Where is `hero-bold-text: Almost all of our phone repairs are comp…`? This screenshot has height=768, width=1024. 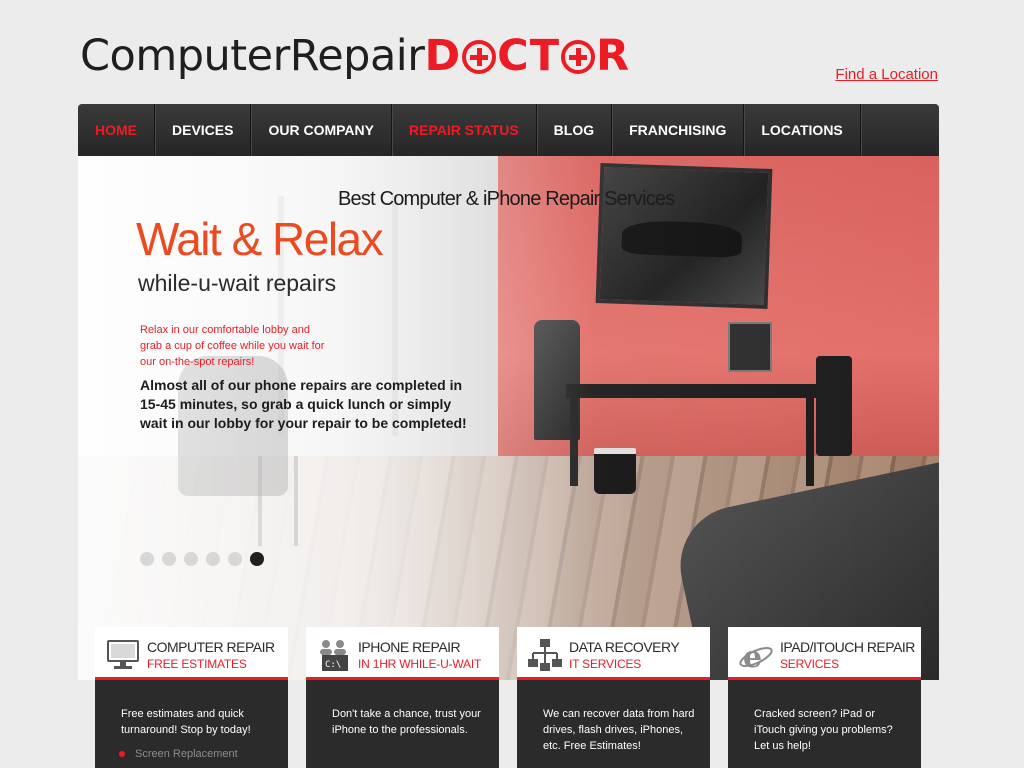 hero-bold-text: Almost all of our phone repairs are comp… is located at coordinates (303, 404).